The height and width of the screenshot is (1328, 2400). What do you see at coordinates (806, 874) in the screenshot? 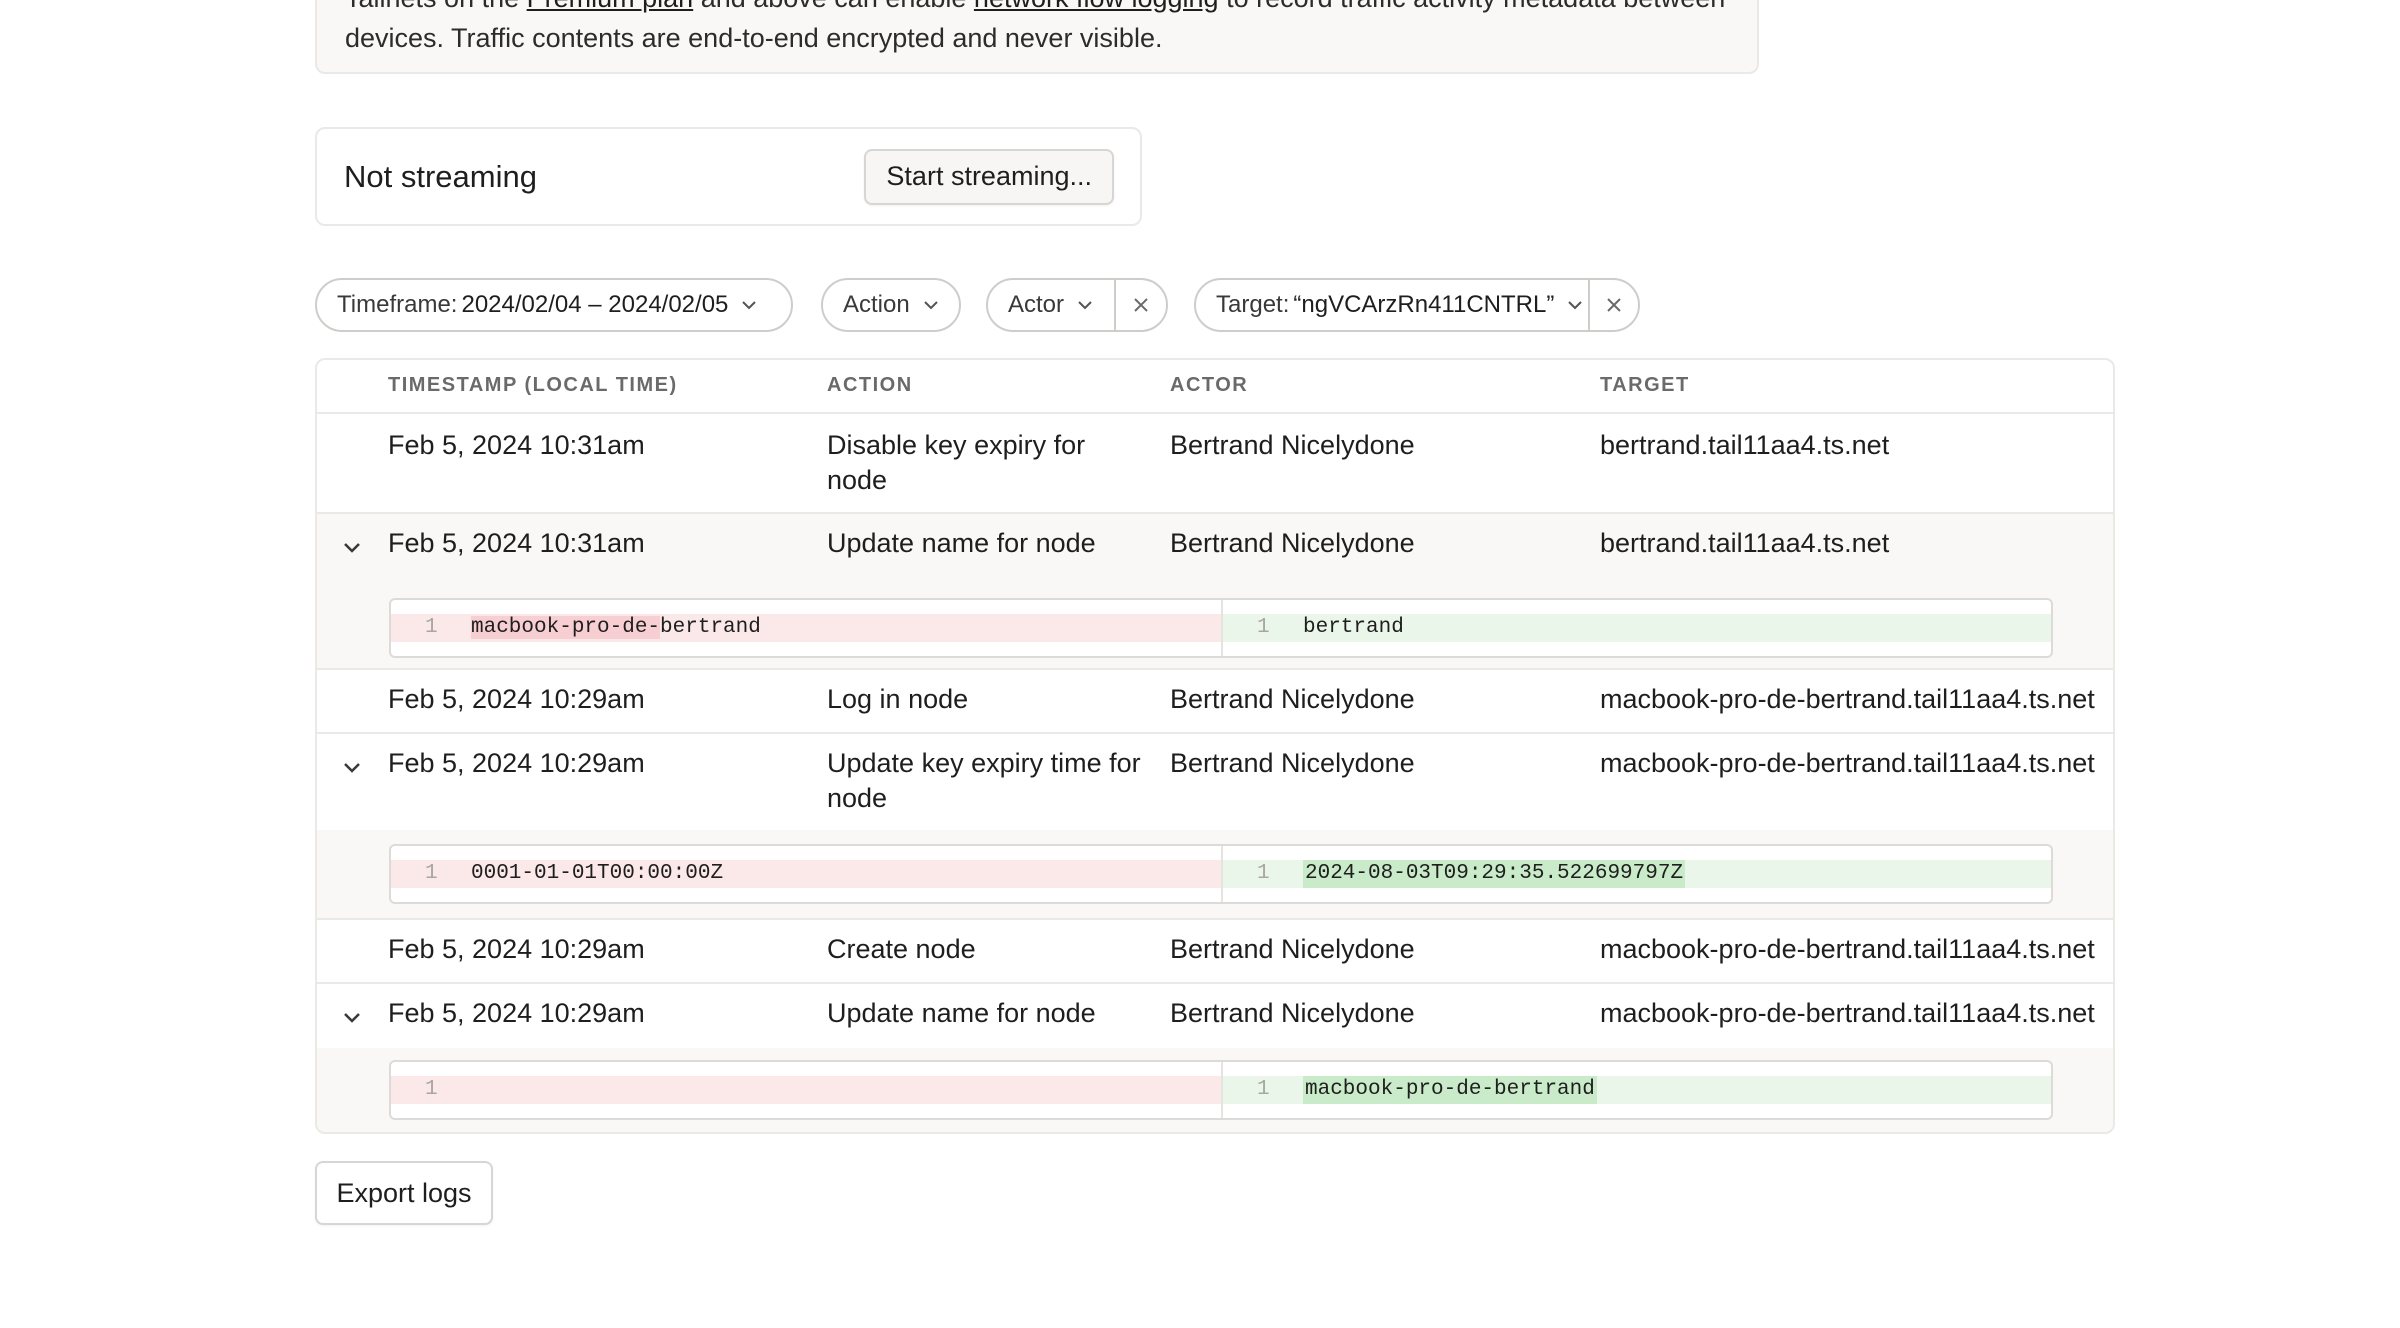
I see `diff-old-side: 1 0001-01-01T00:00:00Z` at bounding box center [806, 874].